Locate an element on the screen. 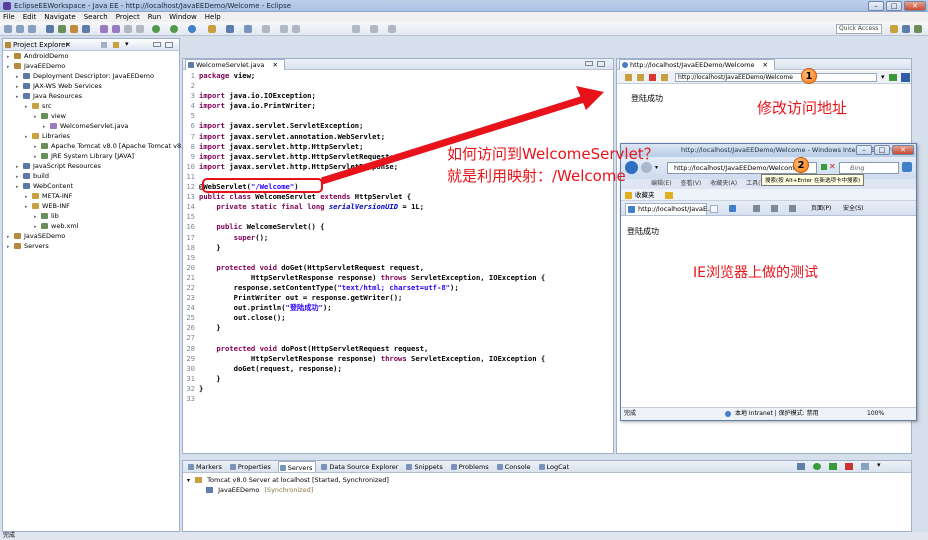 Image resolution: width=928 pixels, height=540 pixels. badge-1: 1 is located at coordinates (809, 76).